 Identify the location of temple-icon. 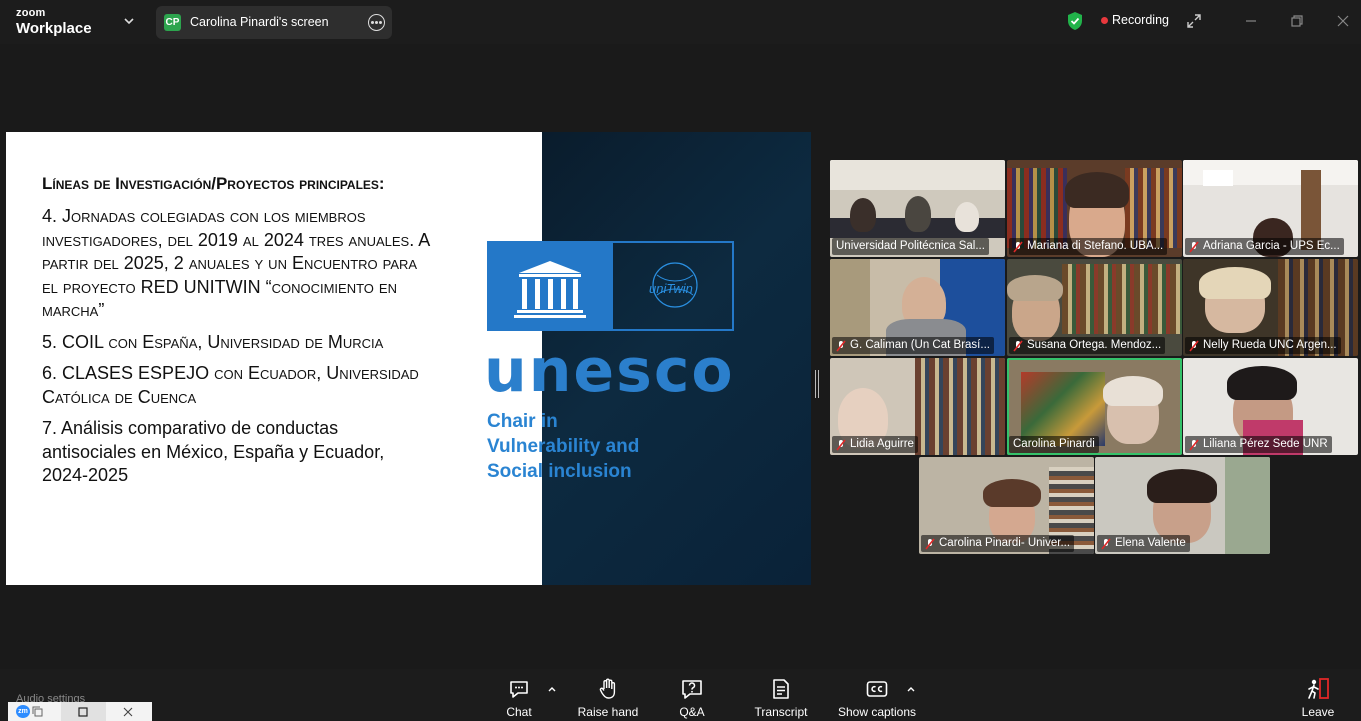
(550, 289).